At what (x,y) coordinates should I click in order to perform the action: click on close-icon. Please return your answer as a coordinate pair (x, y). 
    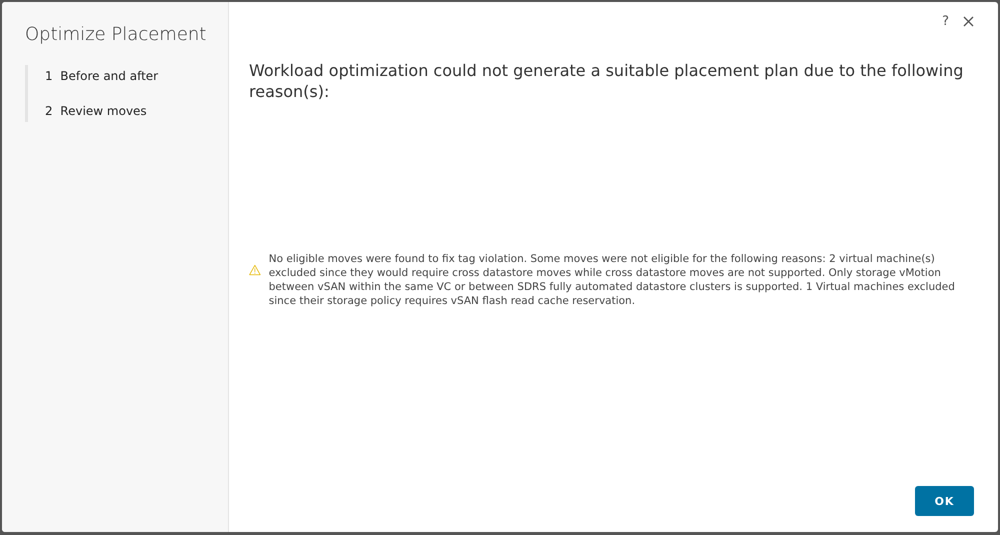
    Looking at the image, I should click on (968, 21).